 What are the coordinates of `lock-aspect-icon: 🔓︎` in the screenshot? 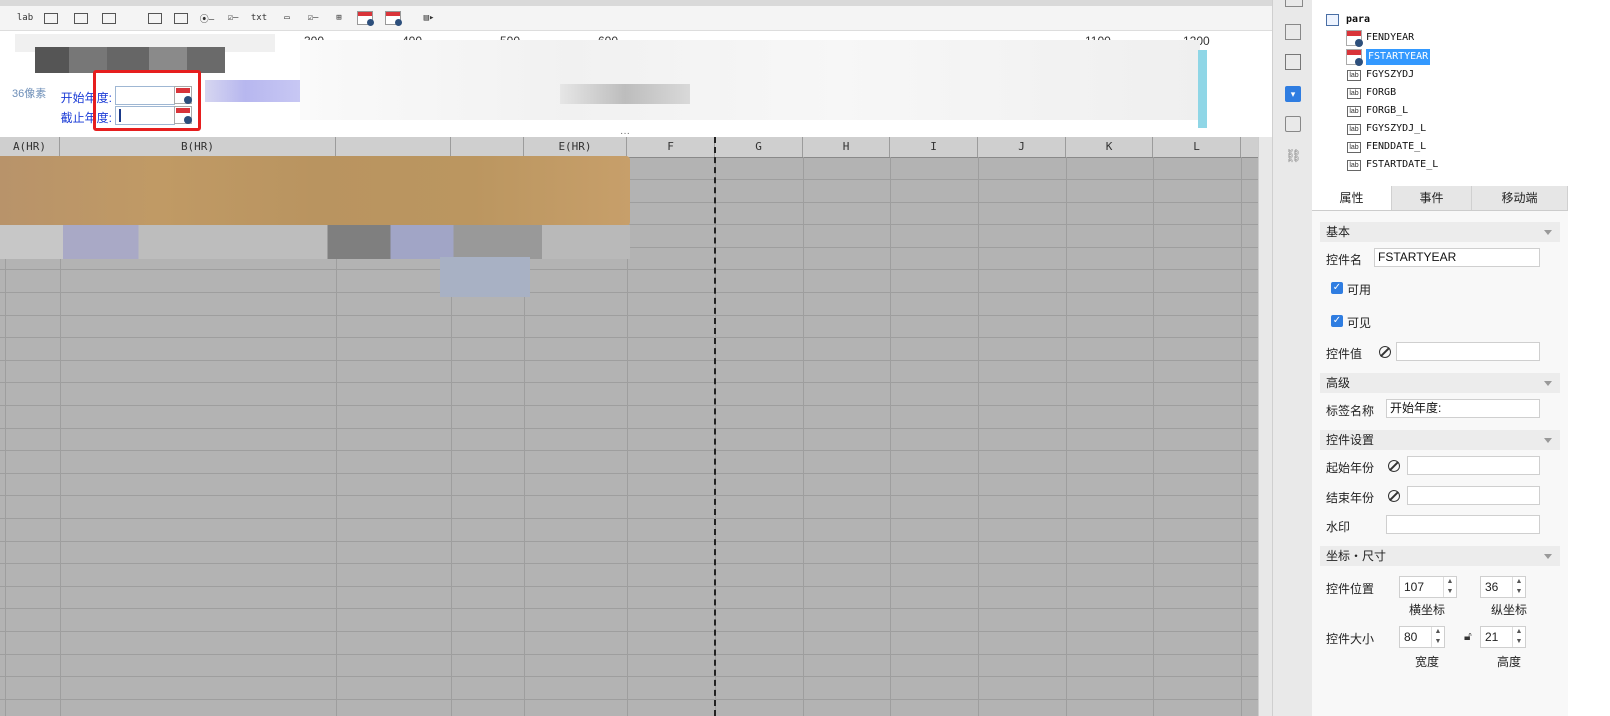 It's located at (1468, 636).